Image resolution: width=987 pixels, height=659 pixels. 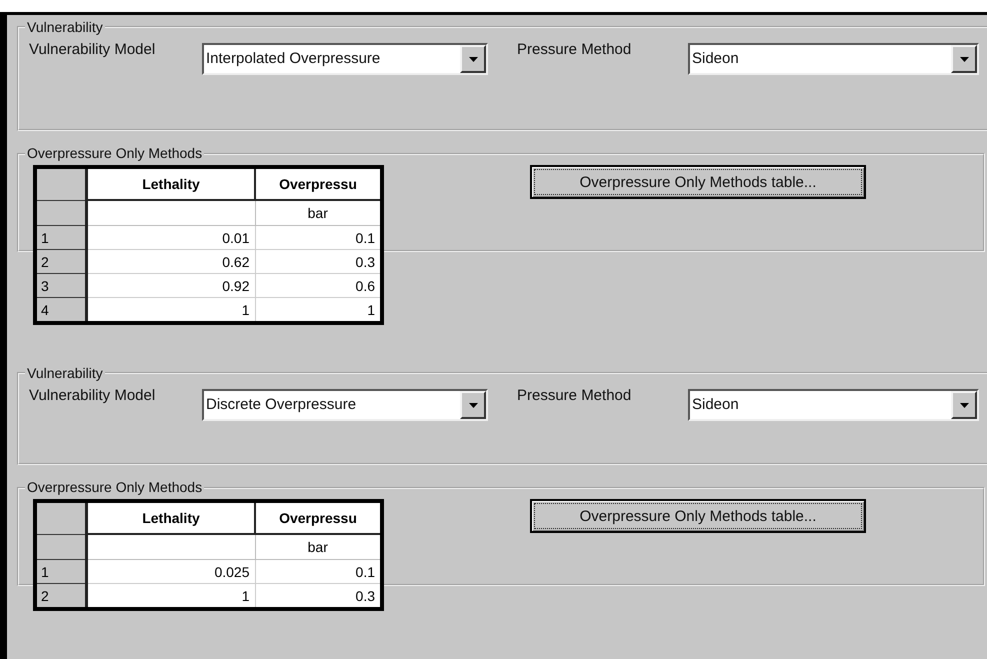 I want to click on table-cell: 0.92, so click(x=170, y=286).